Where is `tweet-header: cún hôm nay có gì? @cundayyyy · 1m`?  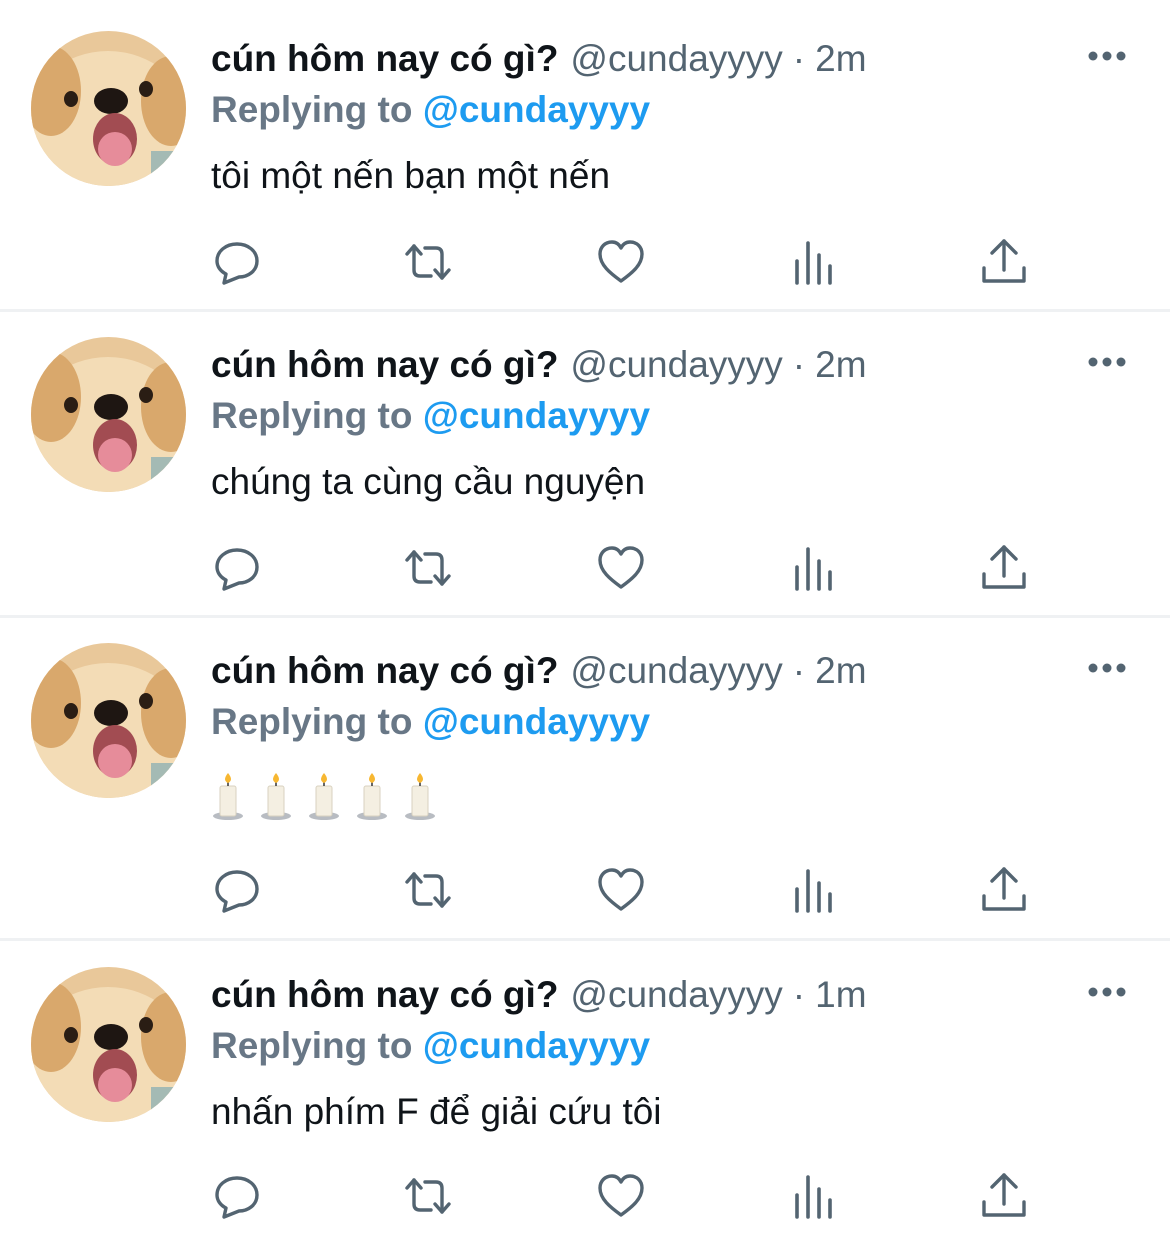 tweet-header: cún hôm nay có gì? @cundayyyy · 1m is located at coordinates (539, 995).